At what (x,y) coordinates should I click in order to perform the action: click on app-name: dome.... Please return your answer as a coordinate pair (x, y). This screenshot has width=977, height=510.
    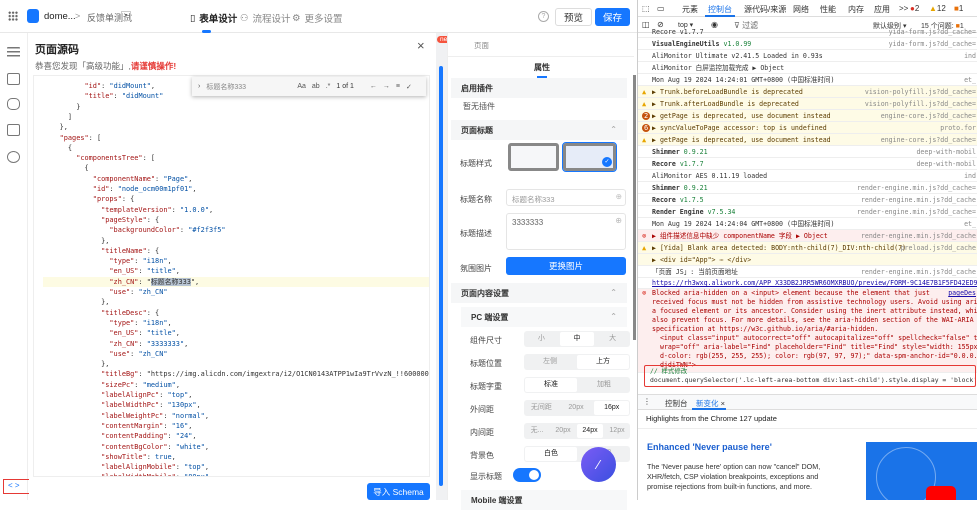
    Looking at the image, I should click on (60, 16).